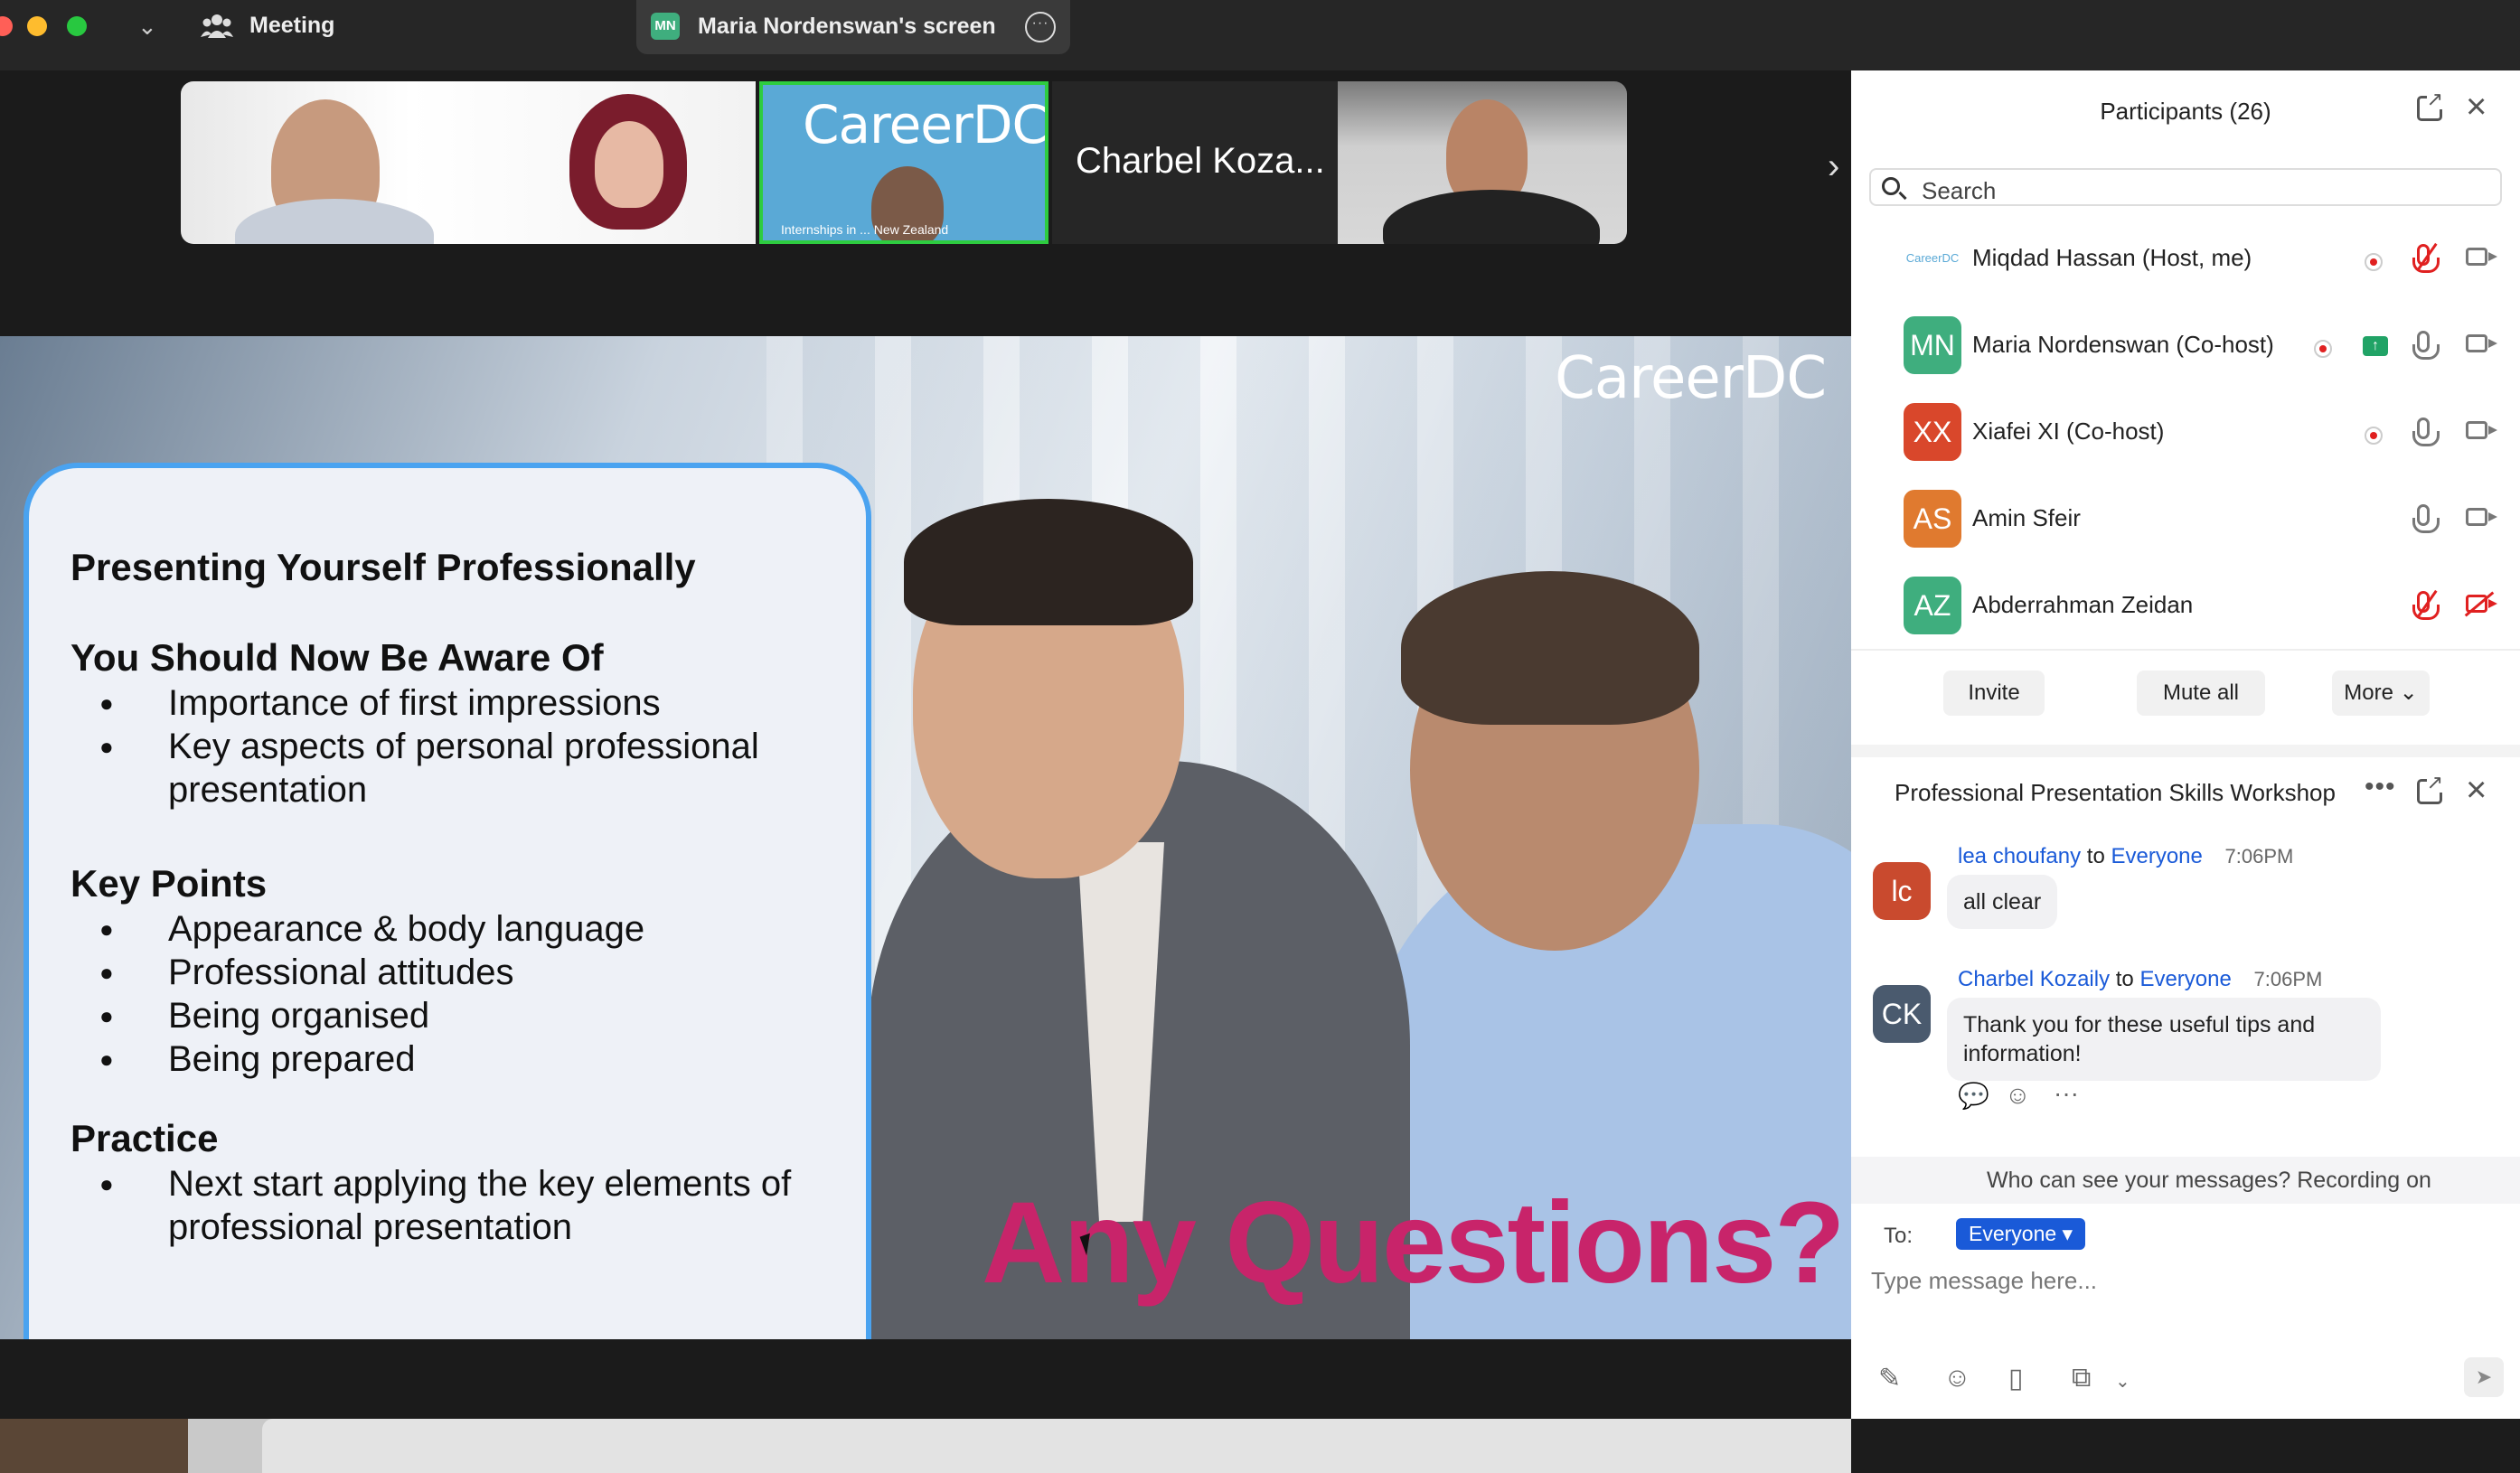 This screenshot has height=1473, width=2520. Describe the element at coordinates (2186, 1180) in the screenshot. I see `message-visibility-bar: Who can see your messages? Recording on` at that location.